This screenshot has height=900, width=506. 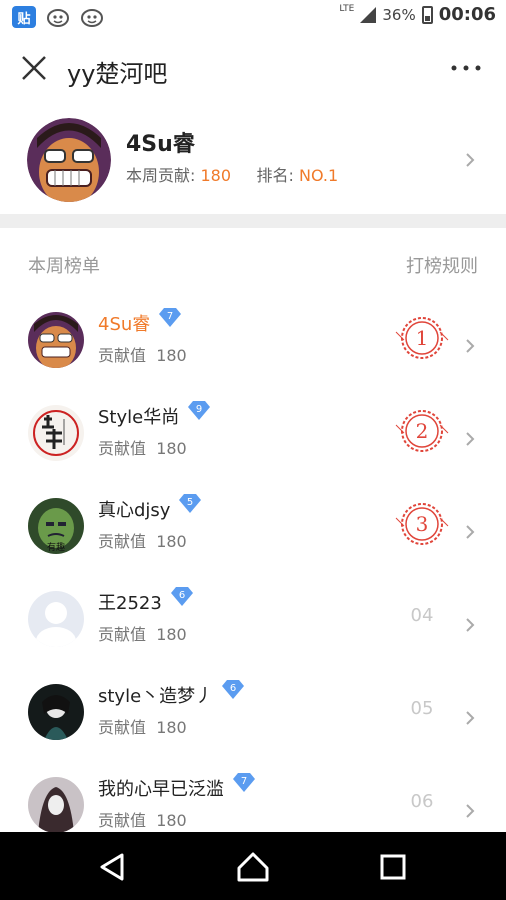 I want to click on username: 真心djsy, so click(x=134, y=510).